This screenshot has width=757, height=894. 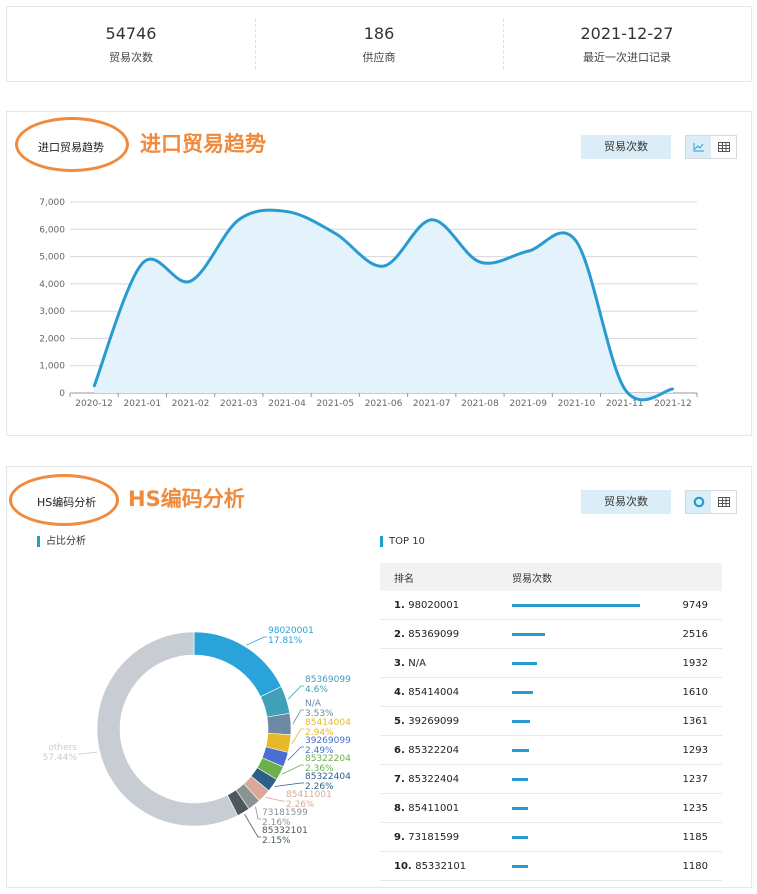 I want to click on table-row: 10. 85332101 1180, so click(x=551, y=866).